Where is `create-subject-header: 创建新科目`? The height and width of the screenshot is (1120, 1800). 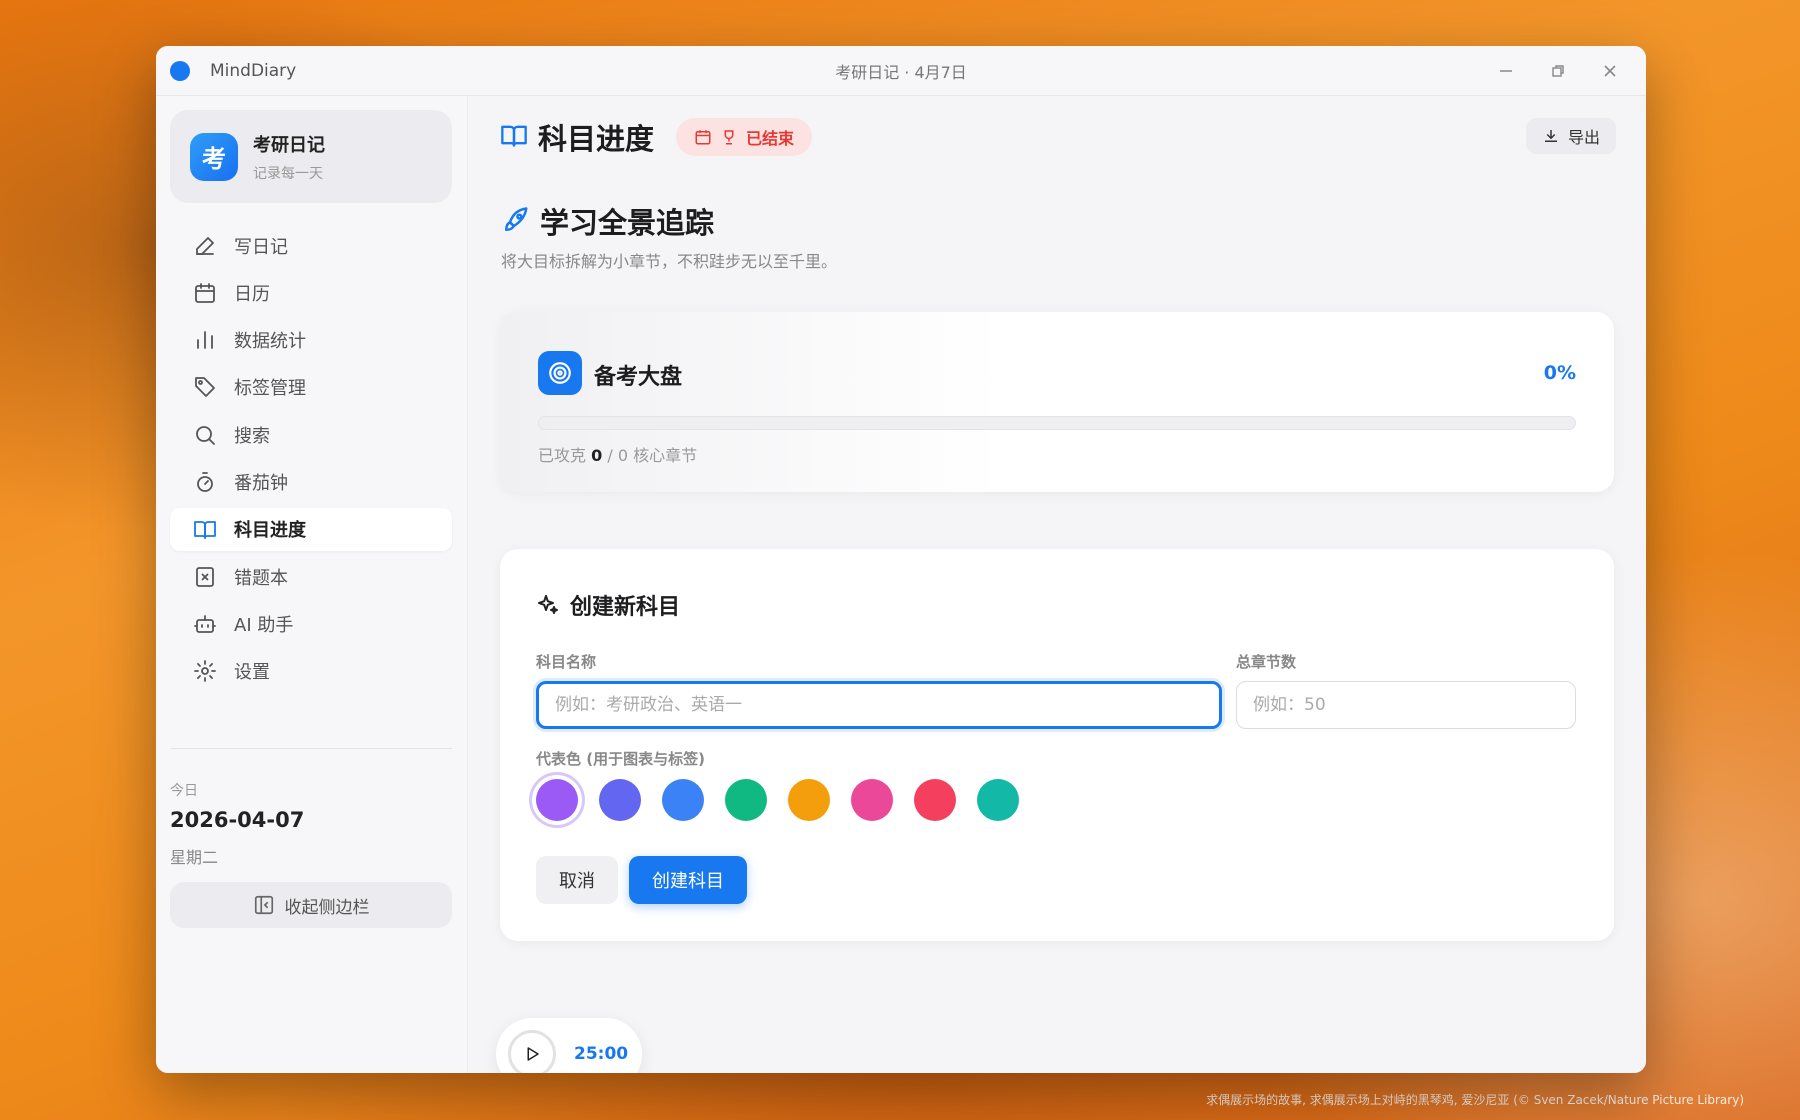 create-subject-header: 创建新科目 is located at coordinates (608, 605).